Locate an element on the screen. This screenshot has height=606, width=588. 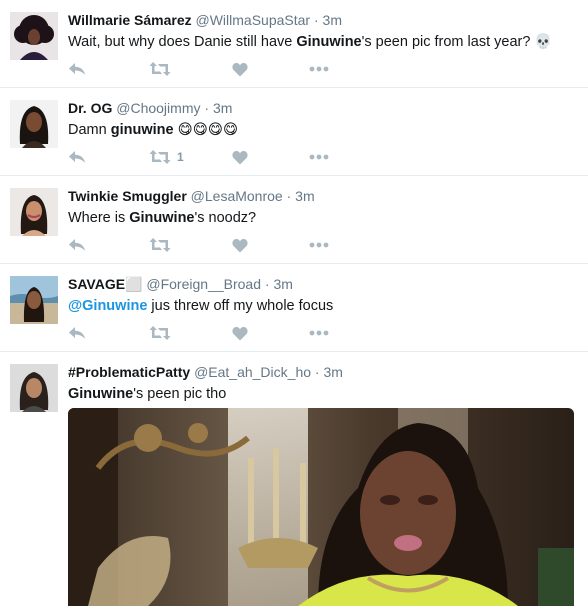
retweet-count: 1 is located at coordinates (180, 157).